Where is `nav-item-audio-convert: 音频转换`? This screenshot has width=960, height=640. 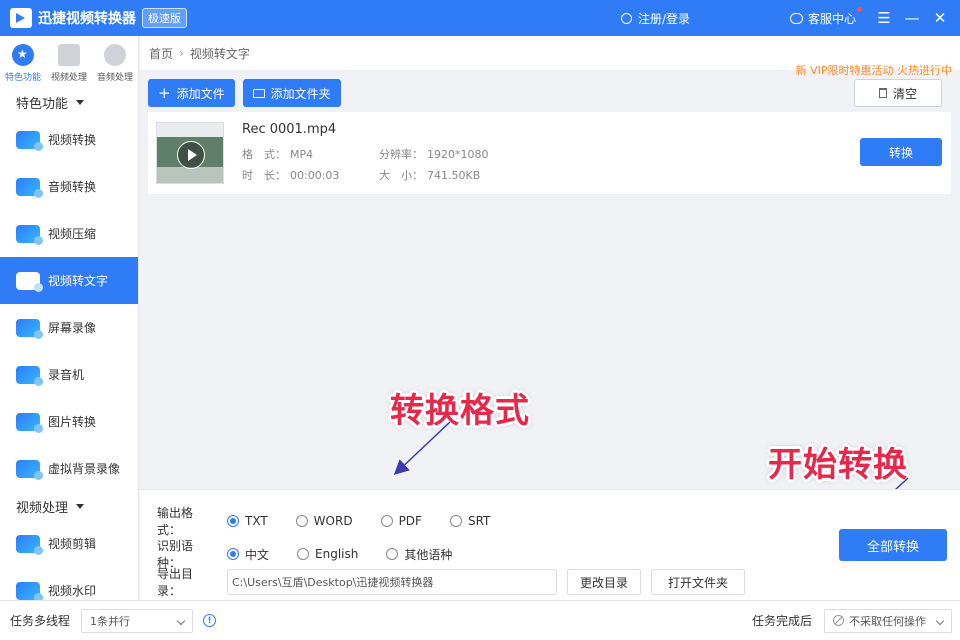 nav-item-audio-convert: 音频转换 is located at coordinates (69, 186).